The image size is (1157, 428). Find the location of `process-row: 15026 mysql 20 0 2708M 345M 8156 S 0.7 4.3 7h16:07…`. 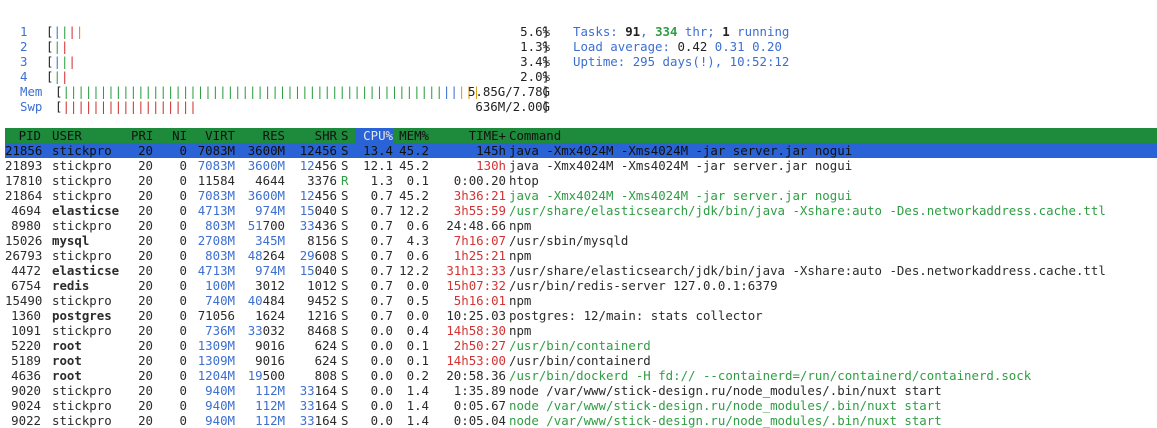

process-row: 15026 mysql 20 0 2708M 345M 8156 S 0.7 4.3 7h16:07… is located at coordinates (581, 240).